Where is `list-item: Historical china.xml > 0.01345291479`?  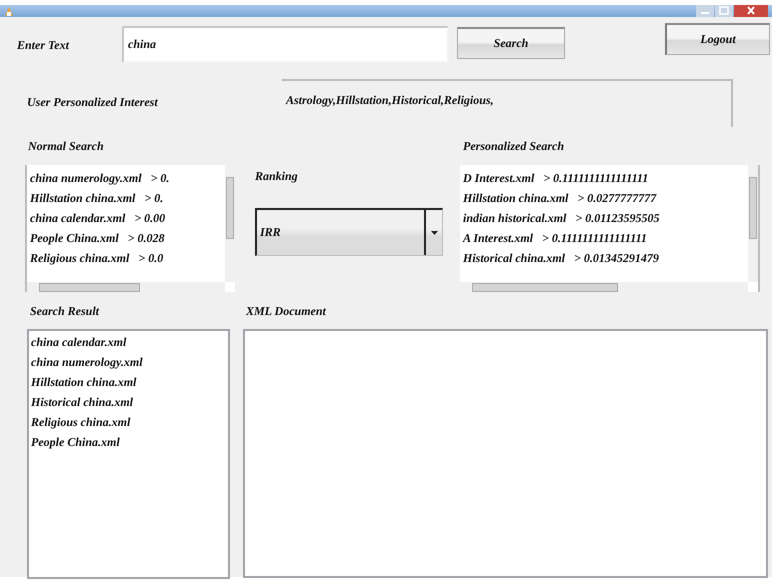
list-item: Historical china.xml > 0.01345291479 is located at coordinates (605, 258).